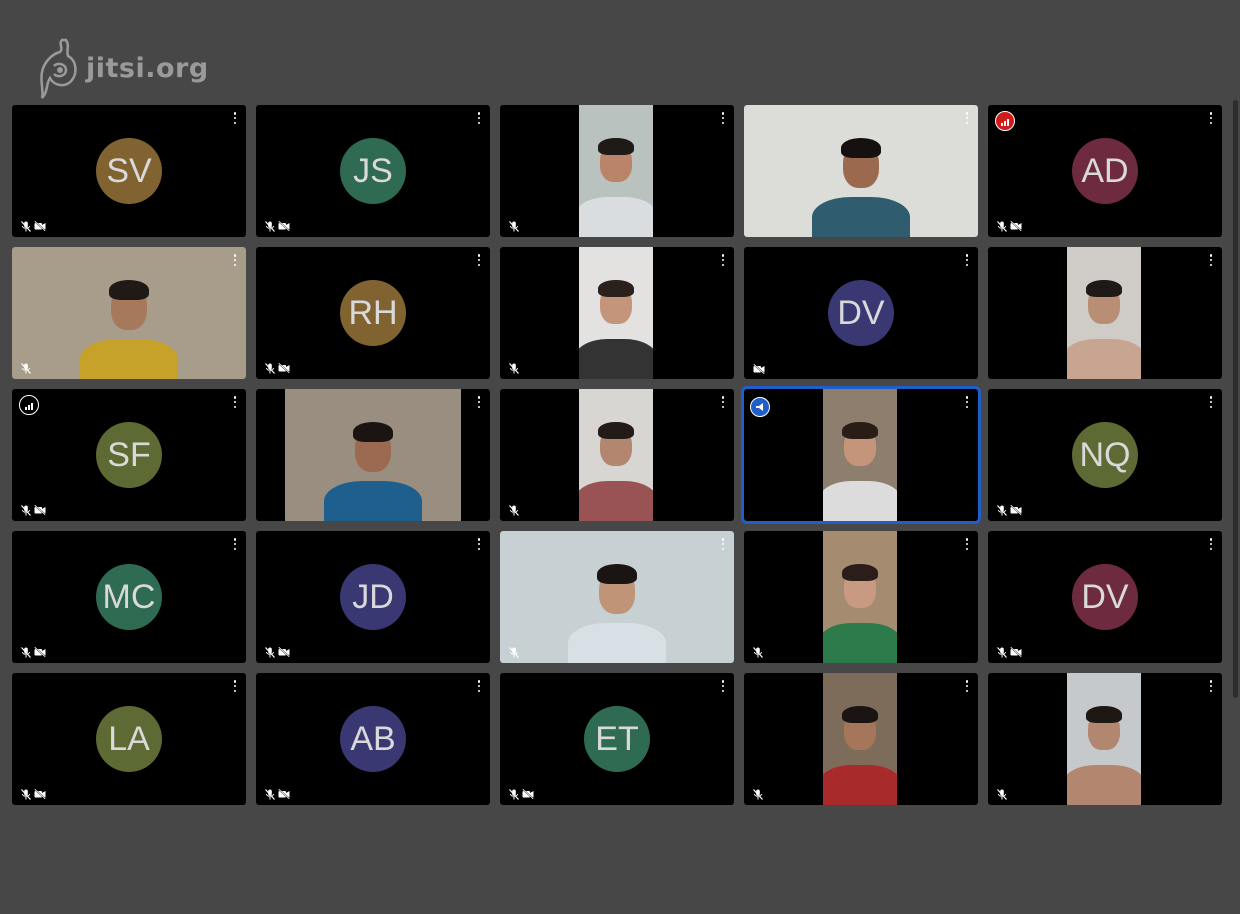 The image size is (1240, 914). I want to click on participant-tile: JS, so click(373, 171).